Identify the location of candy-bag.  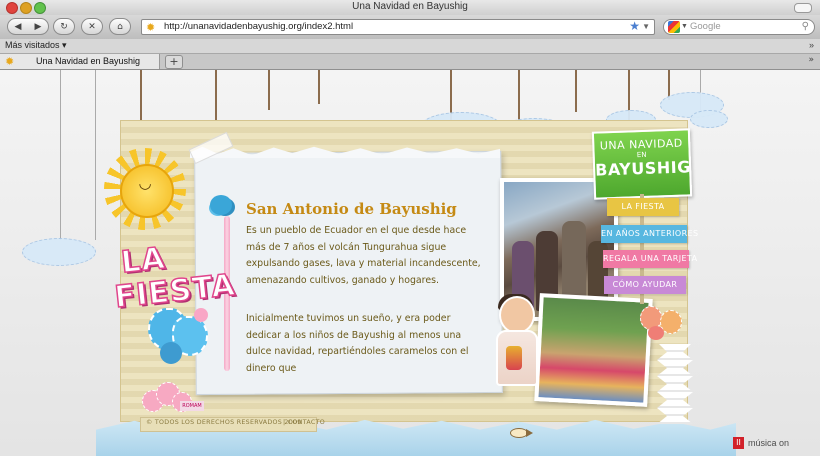
(514, 358).